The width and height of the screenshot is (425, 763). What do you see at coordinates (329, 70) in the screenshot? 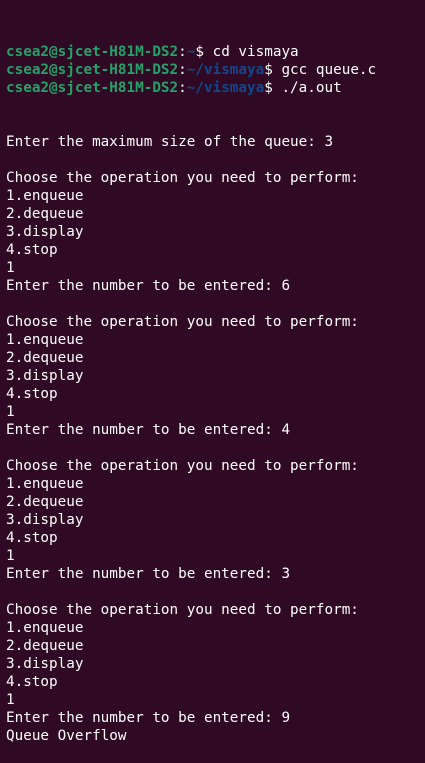
I see `prompt-command: gcc queue.c` at bounding box center [329, 70].